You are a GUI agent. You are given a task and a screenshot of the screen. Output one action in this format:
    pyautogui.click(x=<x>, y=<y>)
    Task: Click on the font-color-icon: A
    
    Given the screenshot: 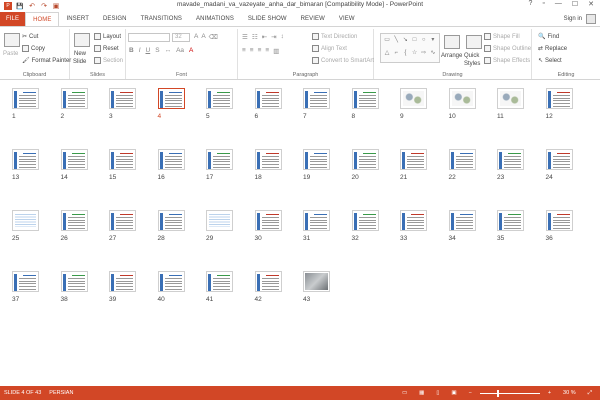 What is the action you would take?
    pyautogui.click(x=191, y=50)
    